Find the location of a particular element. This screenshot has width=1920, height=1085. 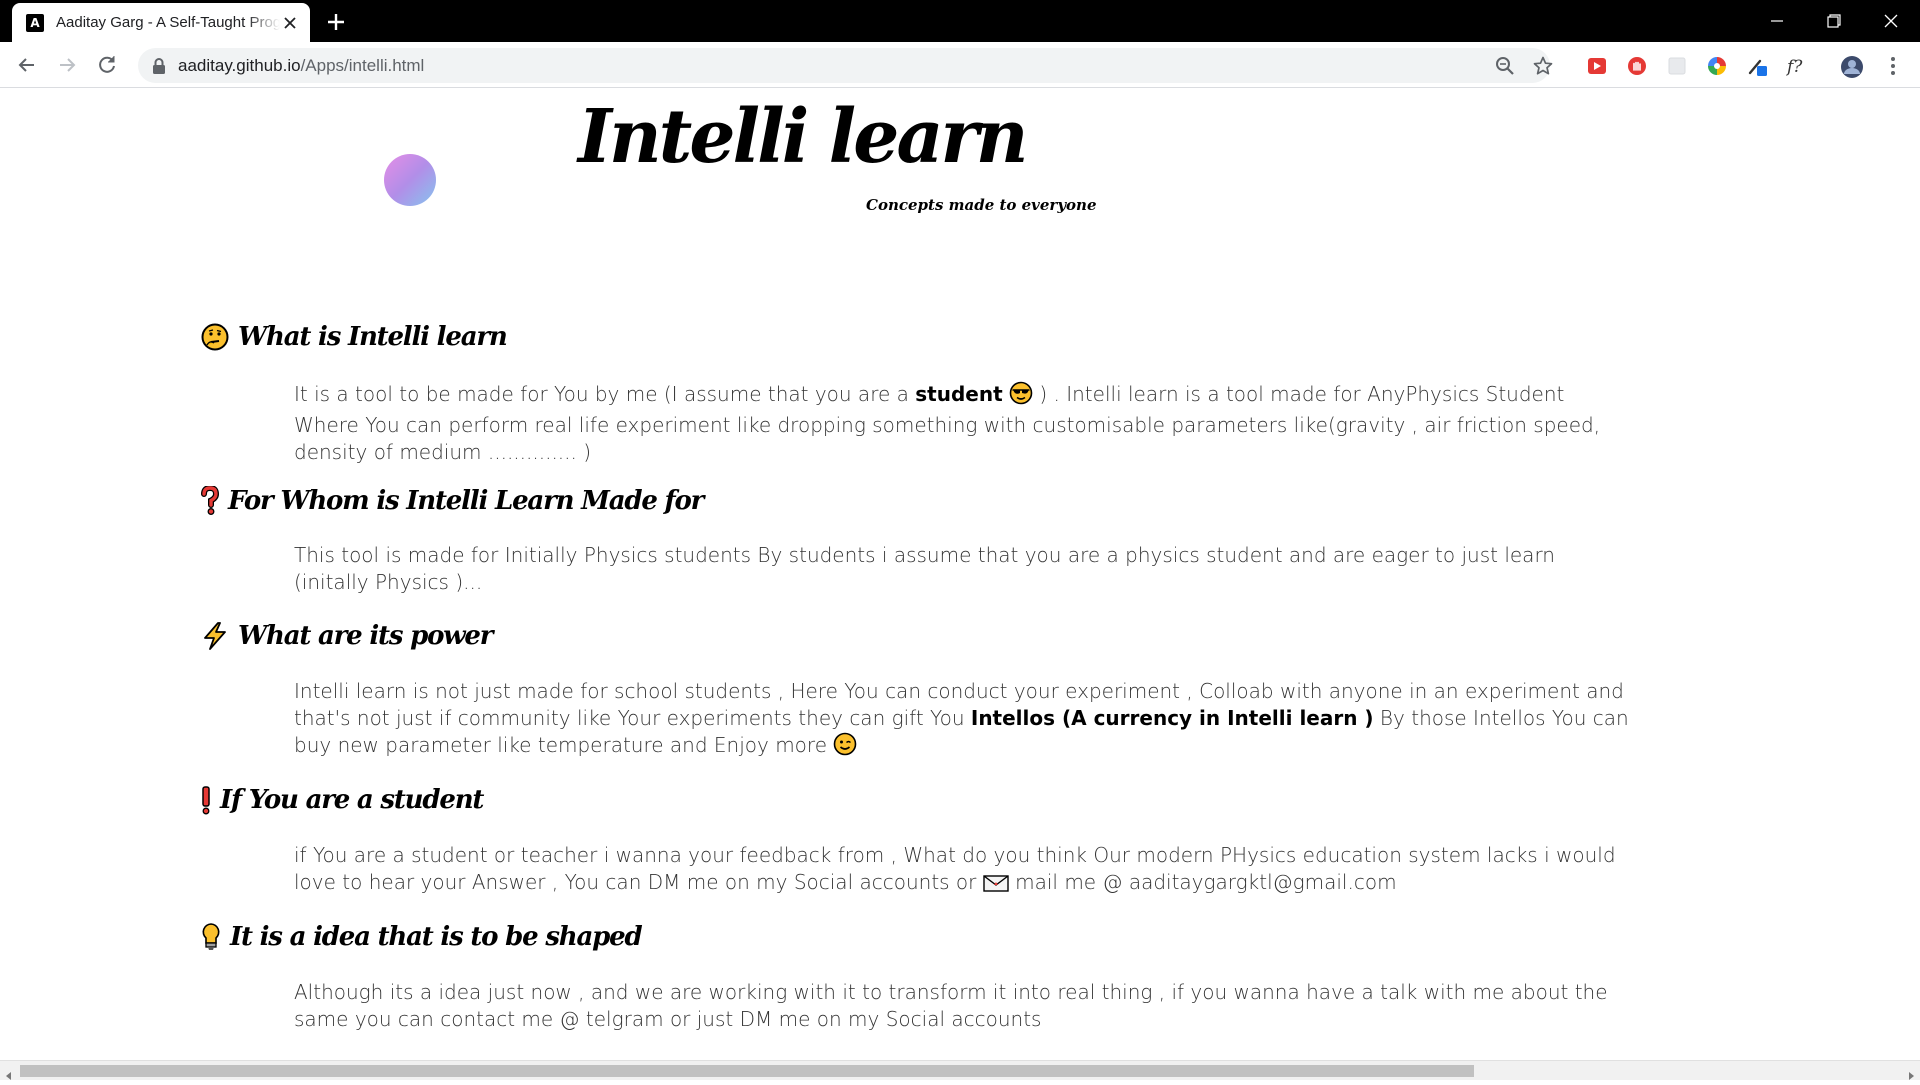

exclamation-mark-icon is located at coordinates (206, 800).